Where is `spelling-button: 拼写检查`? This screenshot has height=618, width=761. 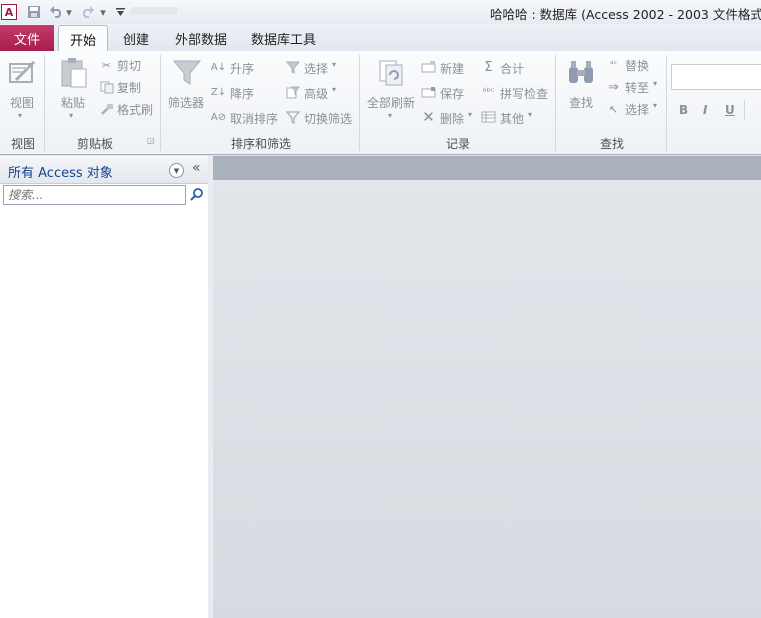
spelling-button: 拼写检查 is located at coordinates (524, 93).